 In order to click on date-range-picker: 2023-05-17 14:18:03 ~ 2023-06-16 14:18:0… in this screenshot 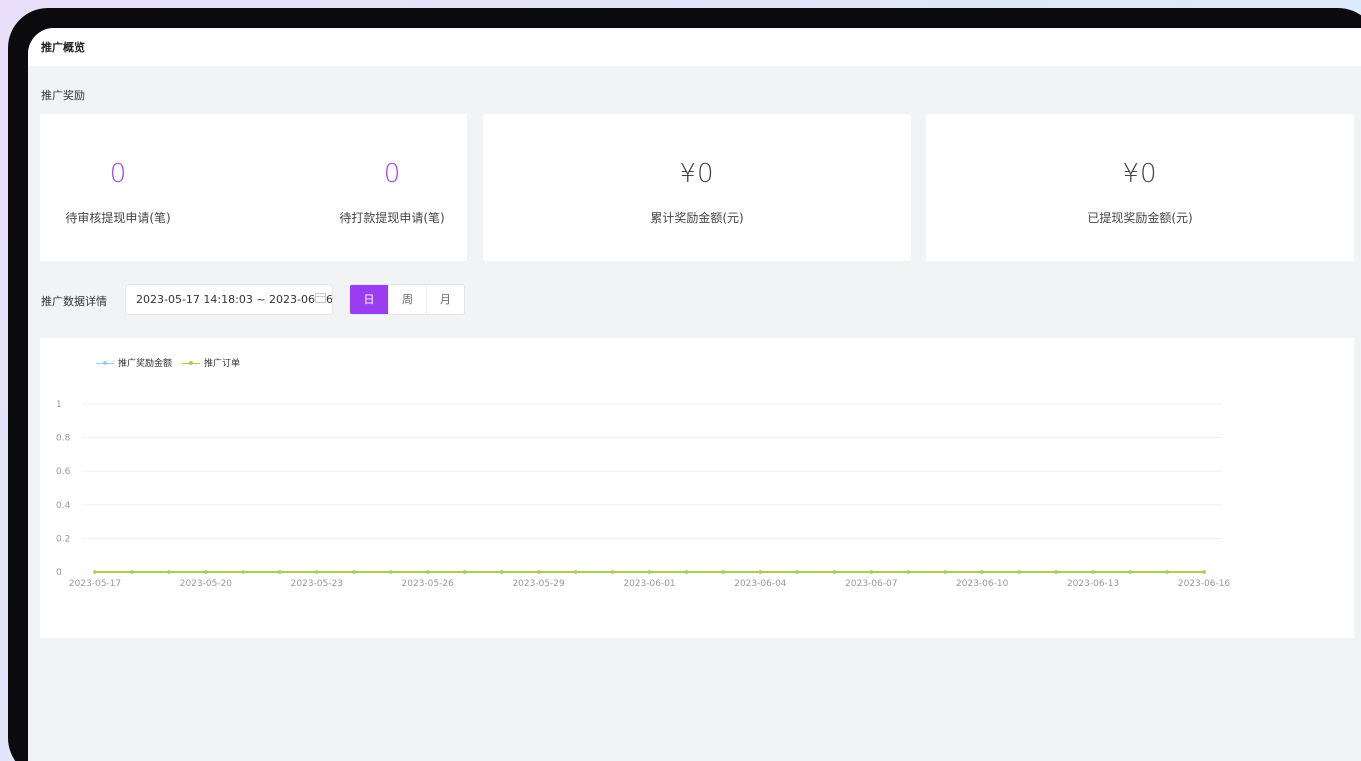, I will do `click(229, 299)`.